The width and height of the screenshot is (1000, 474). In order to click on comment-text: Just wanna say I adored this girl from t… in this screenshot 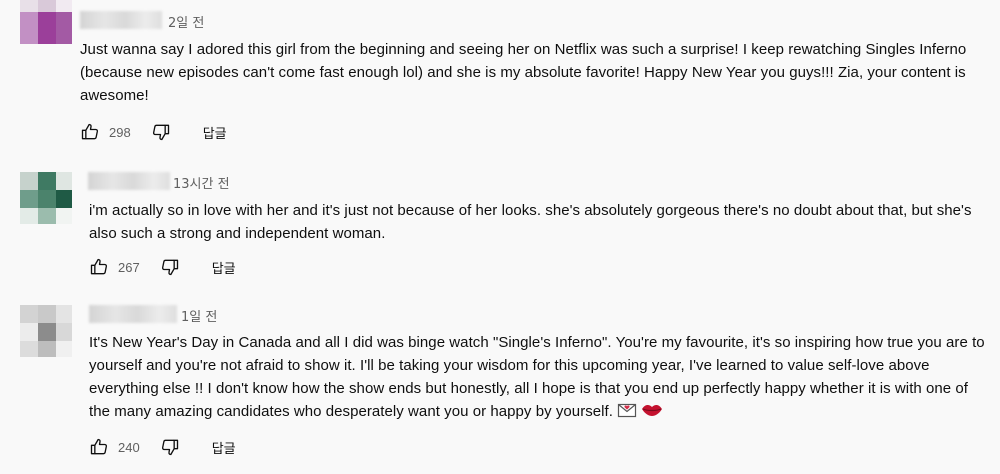, I will do `click(523, 72)`.